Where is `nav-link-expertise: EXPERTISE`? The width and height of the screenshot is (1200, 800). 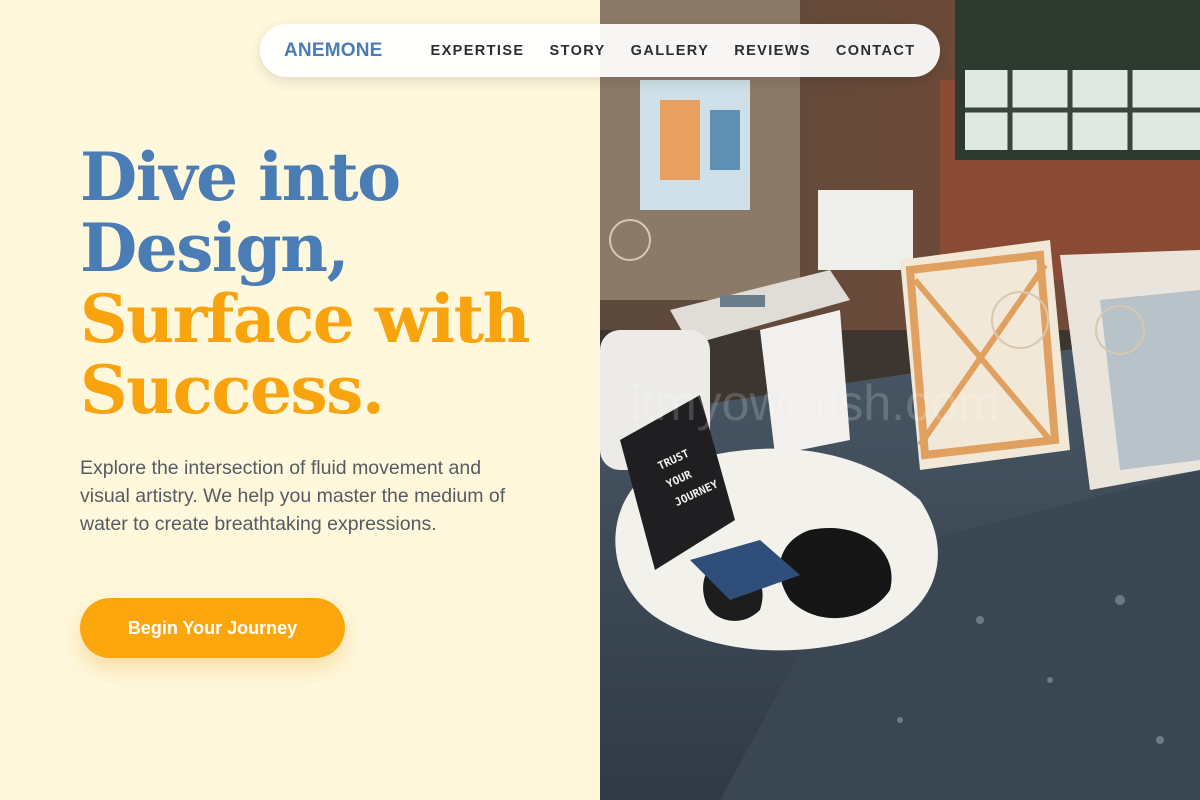 nav-link-expertise: EXPERTISE is located at coordinates (478, 51).